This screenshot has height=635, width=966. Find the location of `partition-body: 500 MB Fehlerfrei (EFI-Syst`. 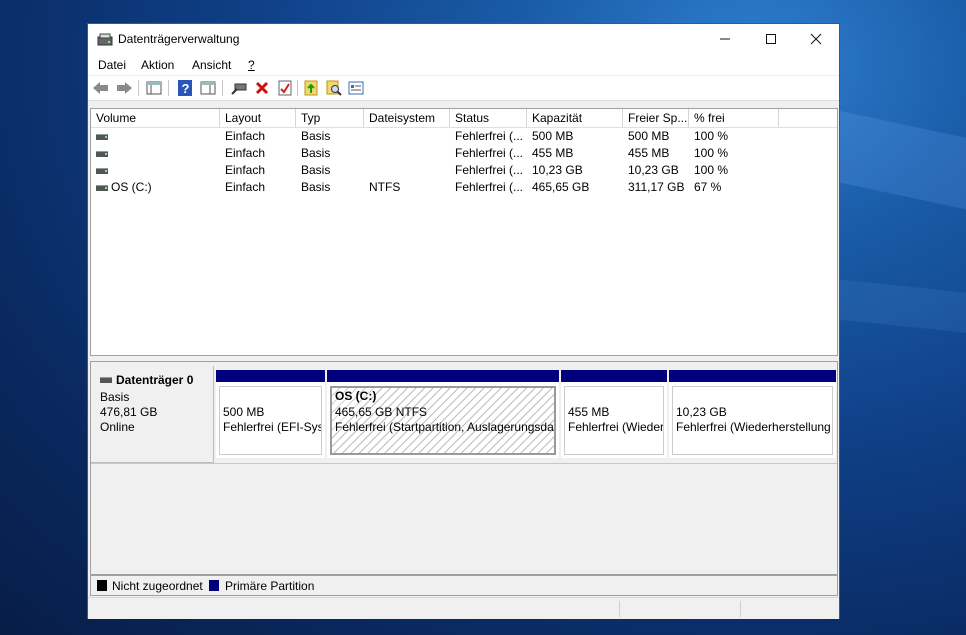

partition-body: 500 MB Fehlerfrei (EFI-Syst is located at coordinates (270, 420).